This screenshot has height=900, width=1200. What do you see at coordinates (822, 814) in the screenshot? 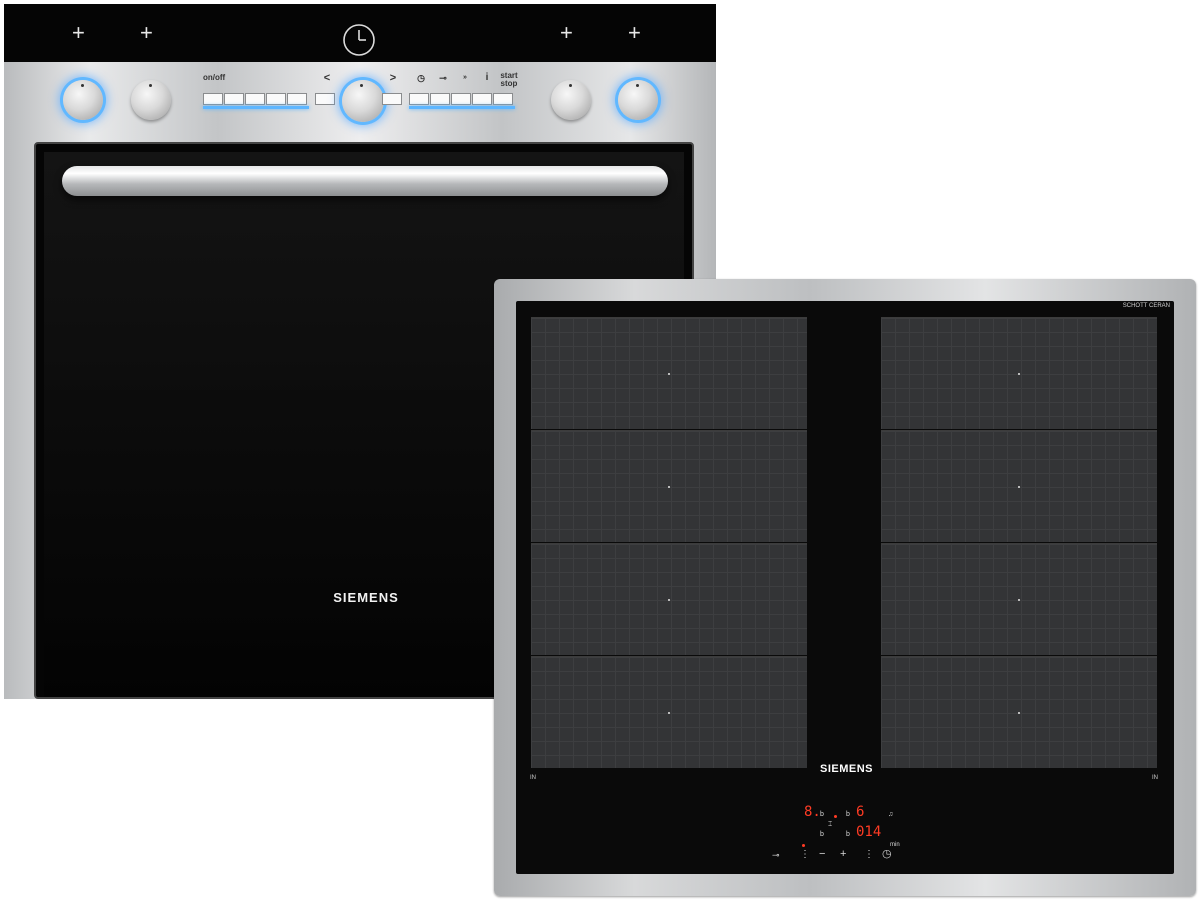
I see `left-zone-indicator: b` at bounding box center [822, 814].